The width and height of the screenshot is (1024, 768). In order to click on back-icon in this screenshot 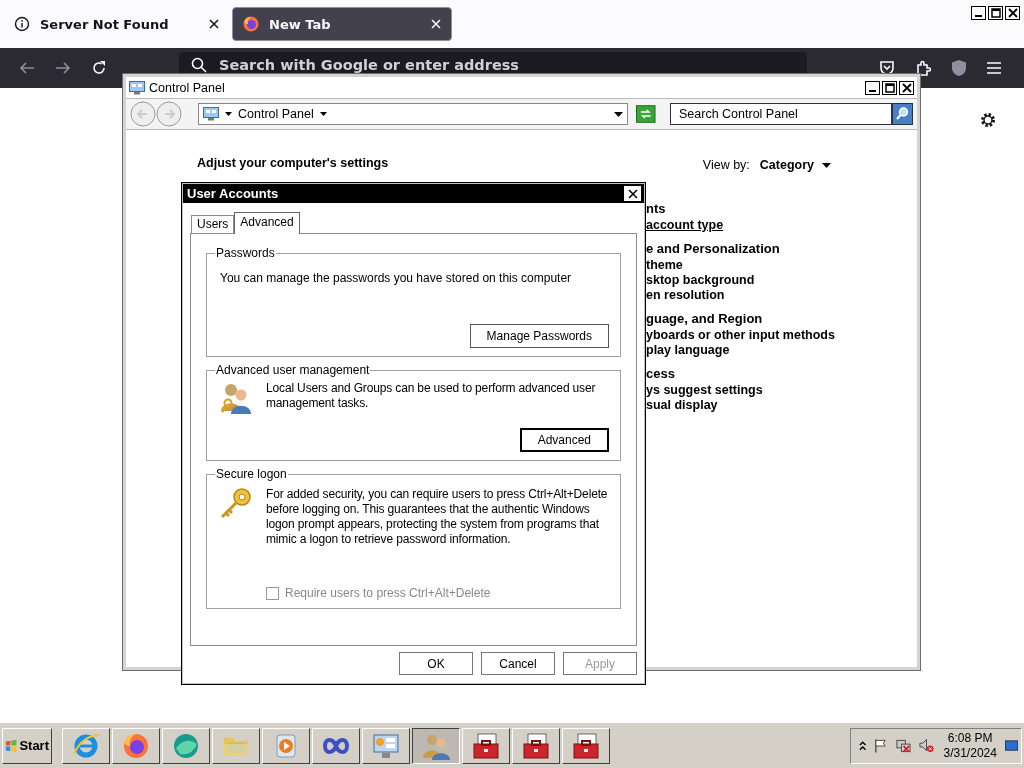, I will do `click(27, 68)`.